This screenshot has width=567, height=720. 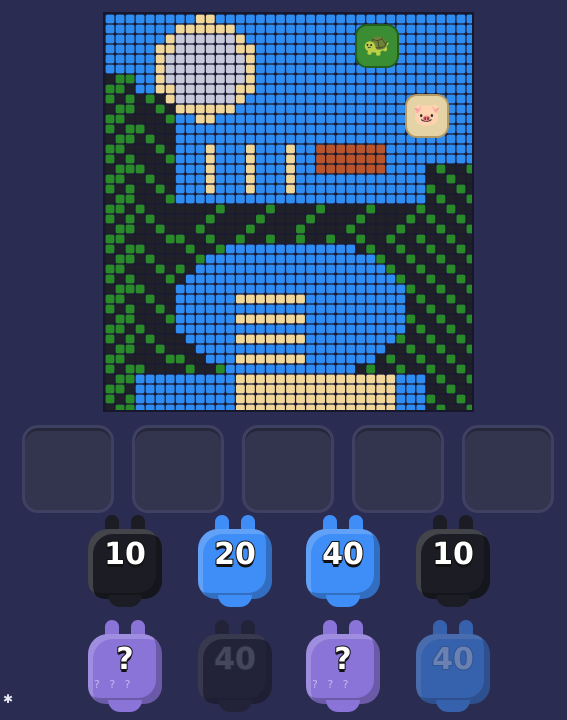 What do you see at coordinates (235, 554) in the screenshot?
I see `jar-count: 20` at bounding box center [235, 554].